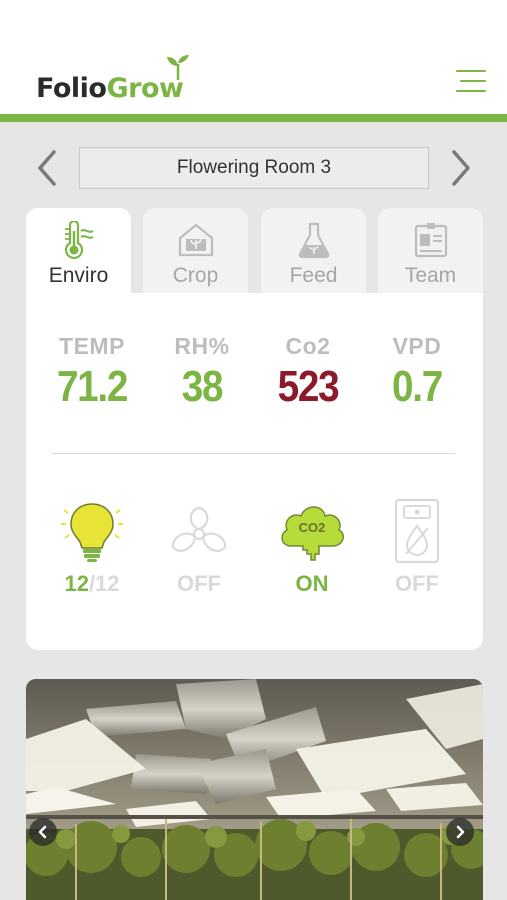 This screenshot has height=900, width=507. What do you see at coordinates (314, 240) in the screenshot?
I see `flask-icon` at bounding box center [314, 240].